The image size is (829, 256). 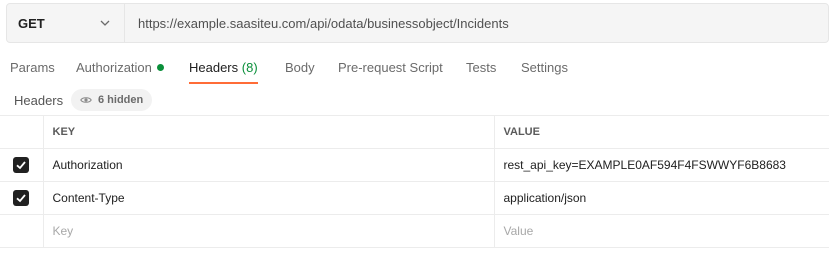 I want to click on tab-authorization: Authorization, so click(x=120, y=72).